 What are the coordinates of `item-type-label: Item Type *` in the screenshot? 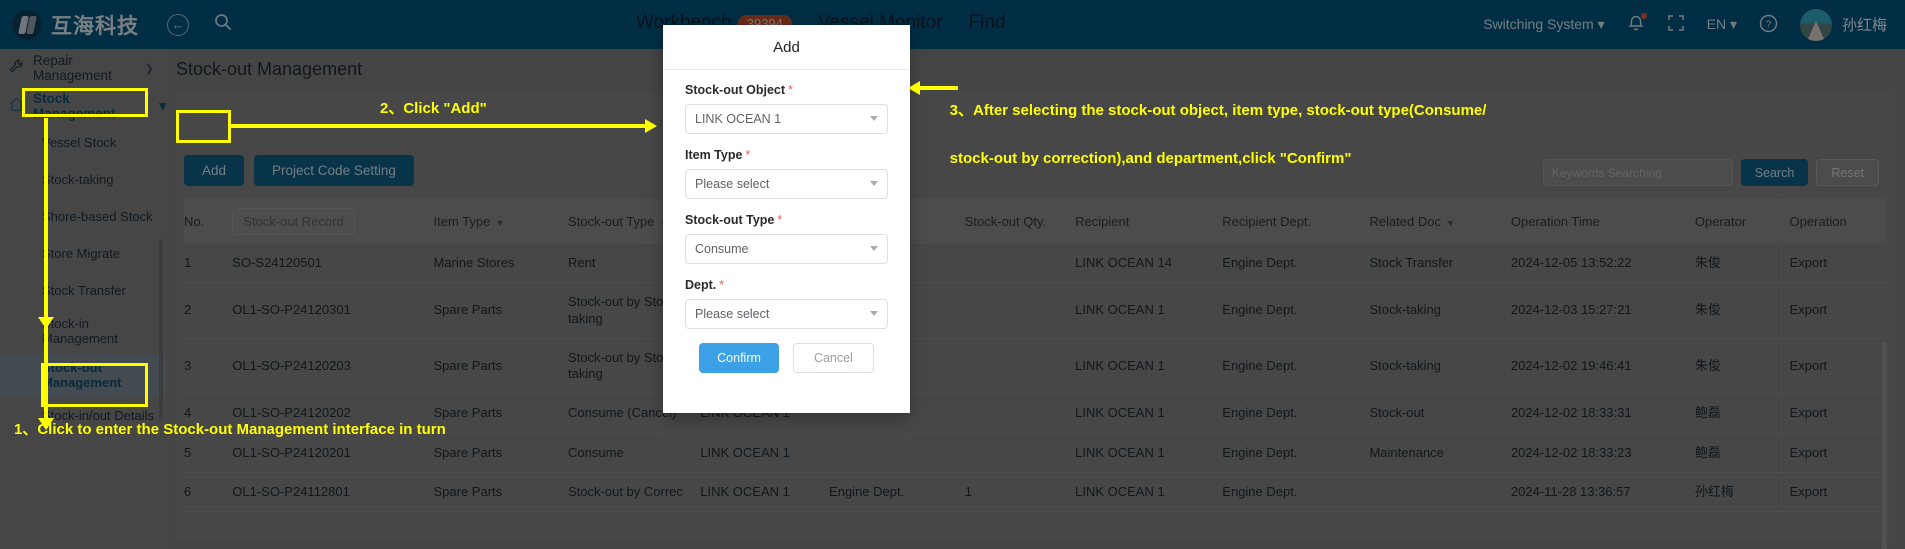 It's located at (718, 155).